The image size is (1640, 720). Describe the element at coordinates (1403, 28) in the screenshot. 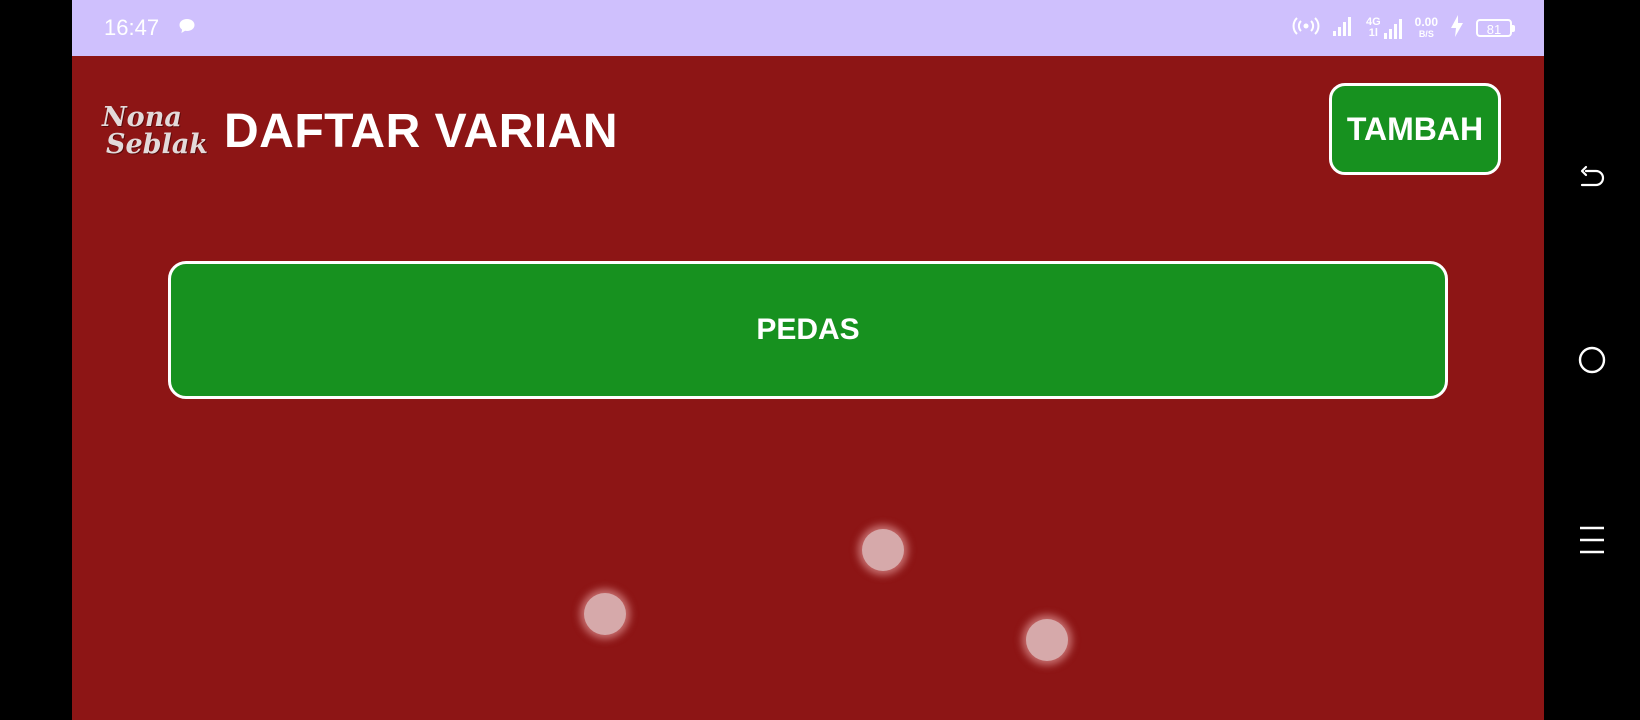

I see `status-icons: 4G 1l 0.00 B/S 81` at that location.